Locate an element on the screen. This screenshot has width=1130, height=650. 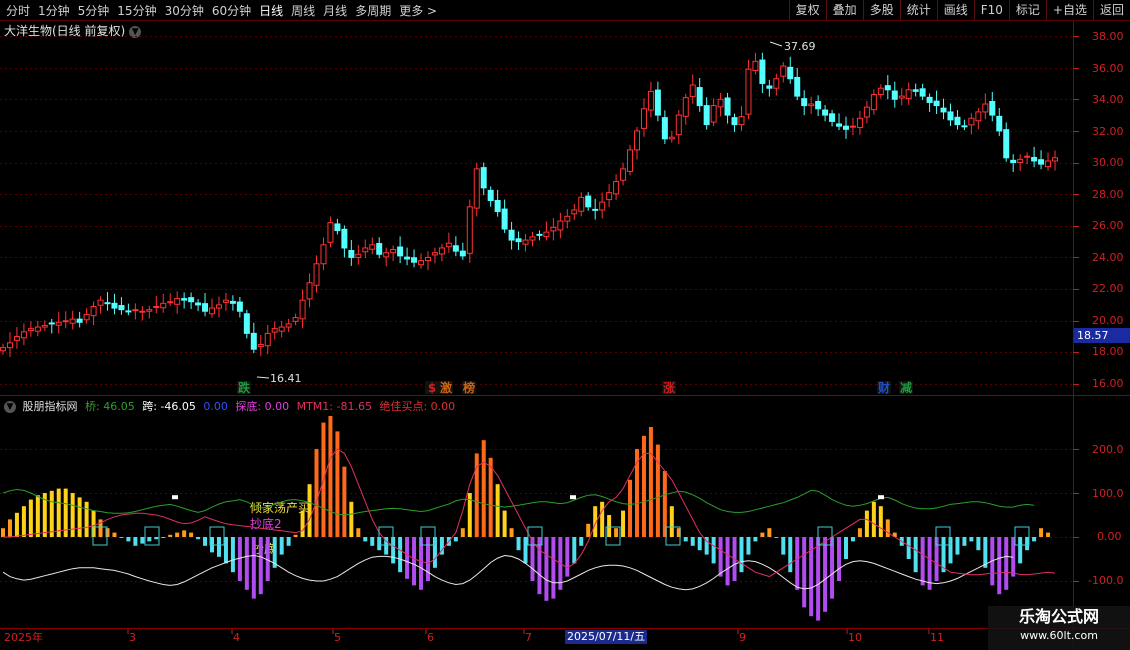
legend-span: 跨: -46.05 is located at coordinates (169, 406).